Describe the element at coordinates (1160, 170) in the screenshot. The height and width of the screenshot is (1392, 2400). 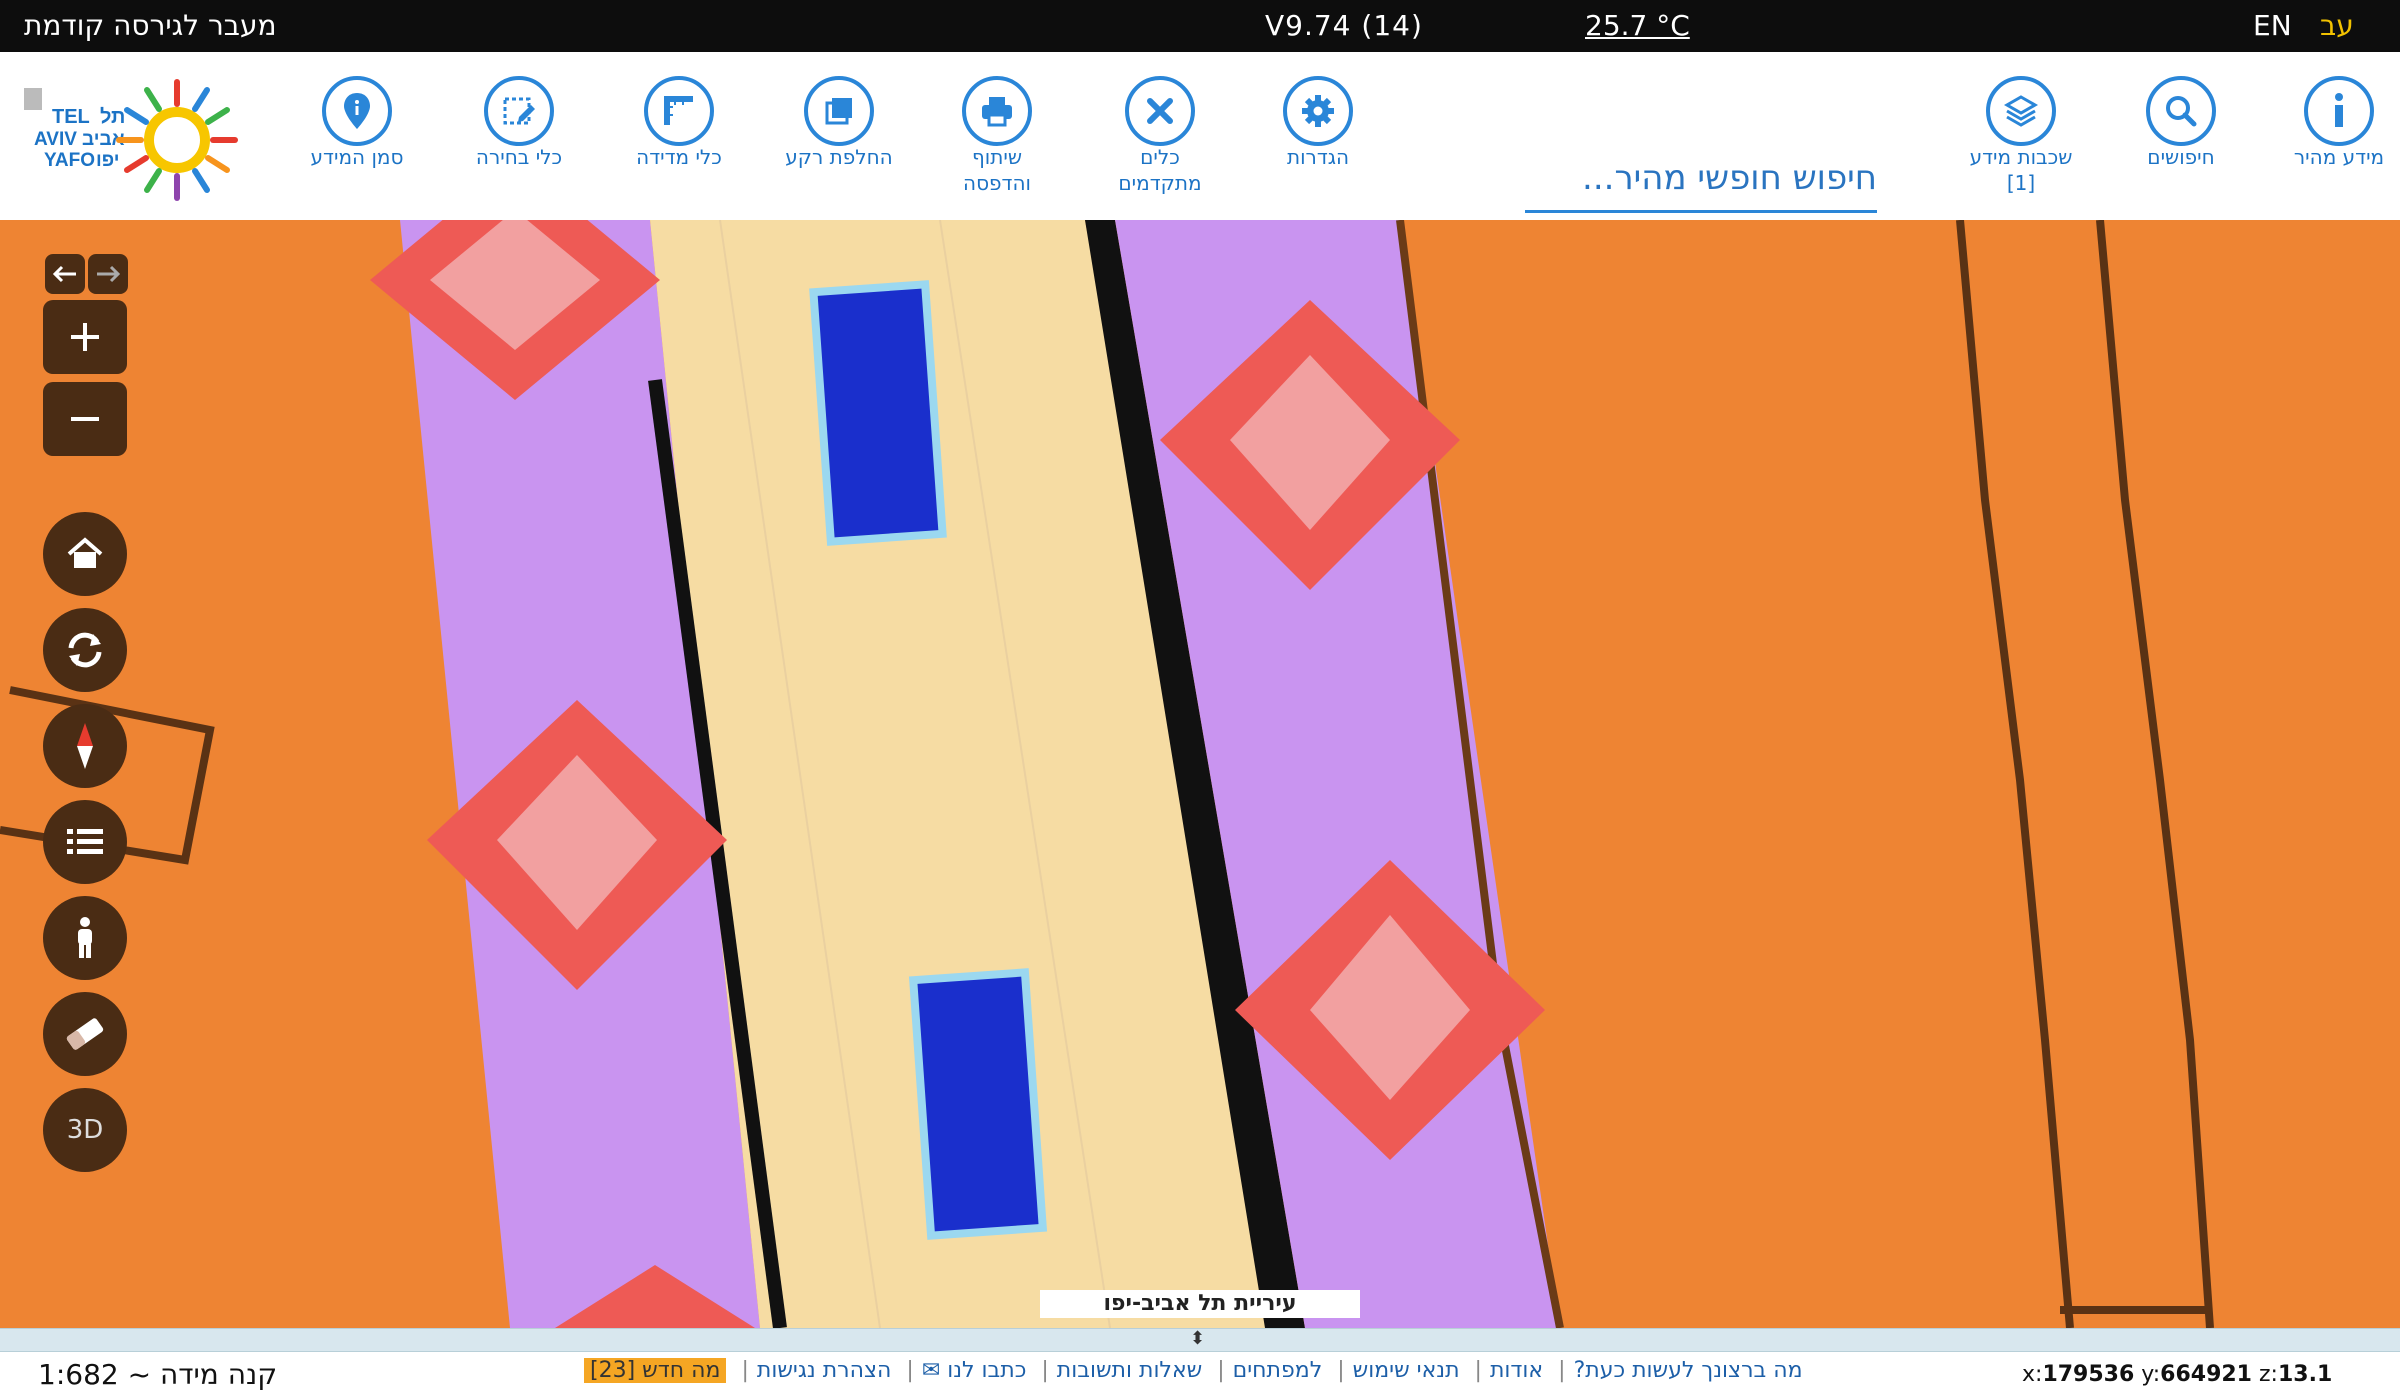
I see `tool-label: כלים מתקדמים` at that location.